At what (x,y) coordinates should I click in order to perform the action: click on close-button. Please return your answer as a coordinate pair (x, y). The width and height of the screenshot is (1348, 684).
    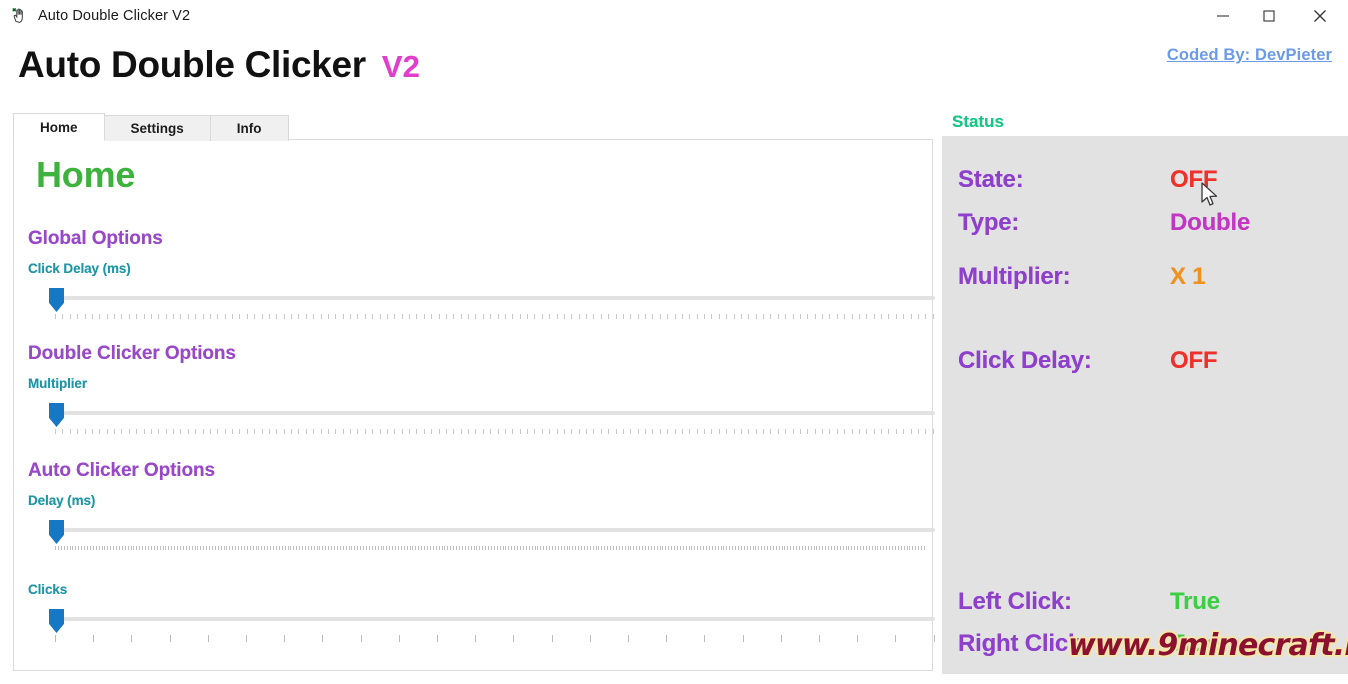
    Looking at the image, I should click on (1320, 16).